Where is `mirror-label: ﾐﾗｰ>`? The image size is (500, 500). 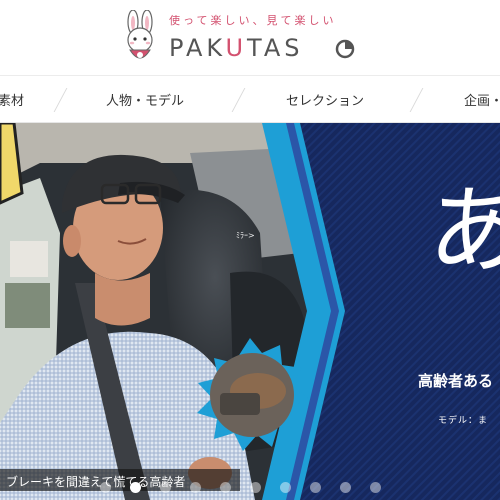
mirror-label: ﾐﾗｰ> is located at coordinates (245, 235).